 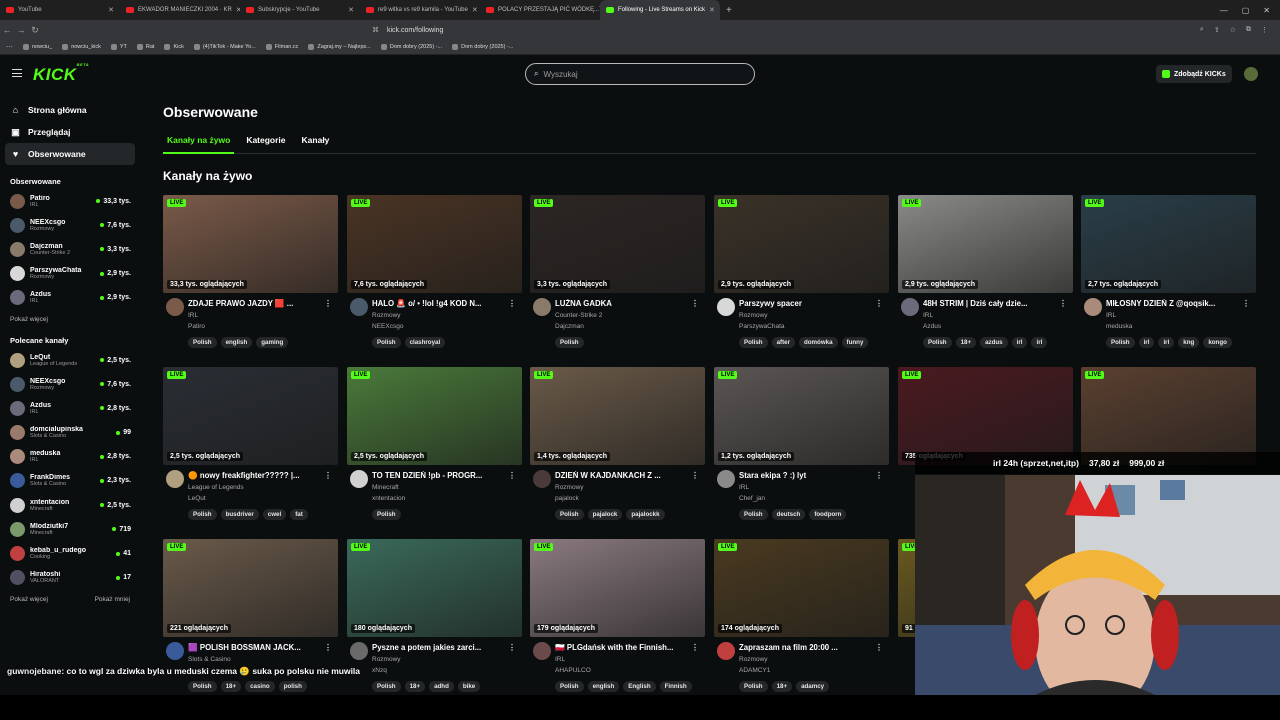 I want to click on stream-tag: english, so click(x=236, y=342).